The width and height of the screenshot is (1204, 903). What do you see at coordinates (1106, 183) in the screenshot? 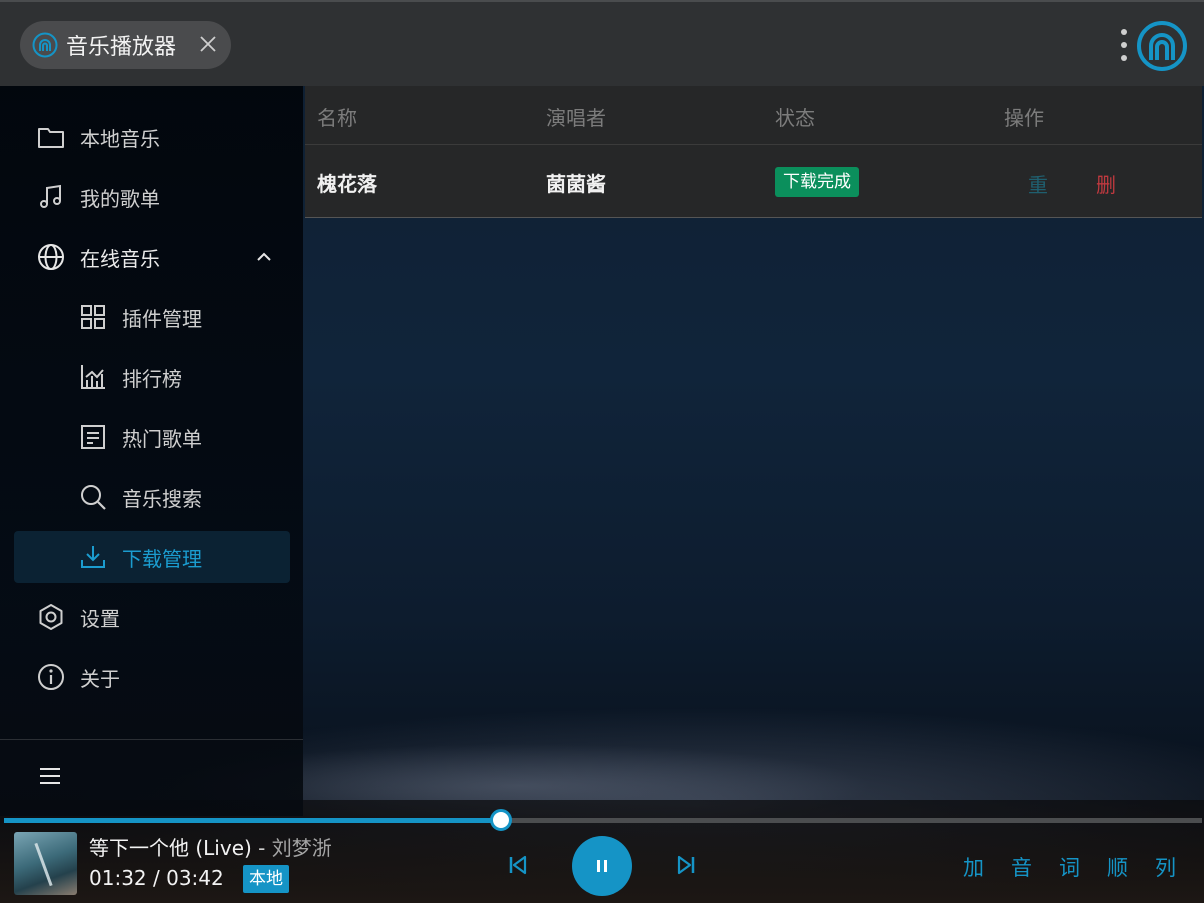
I see `delete-button: 删` at bounding box center [1106, 183].